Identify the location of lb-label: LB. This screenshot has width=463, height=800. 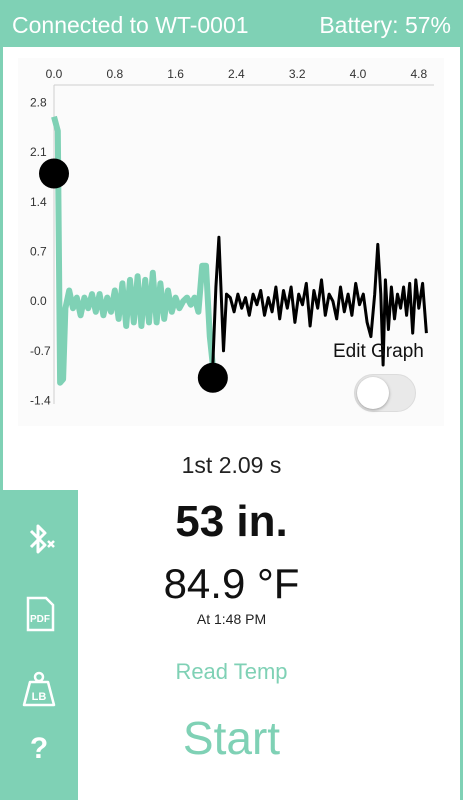
(39, 697).